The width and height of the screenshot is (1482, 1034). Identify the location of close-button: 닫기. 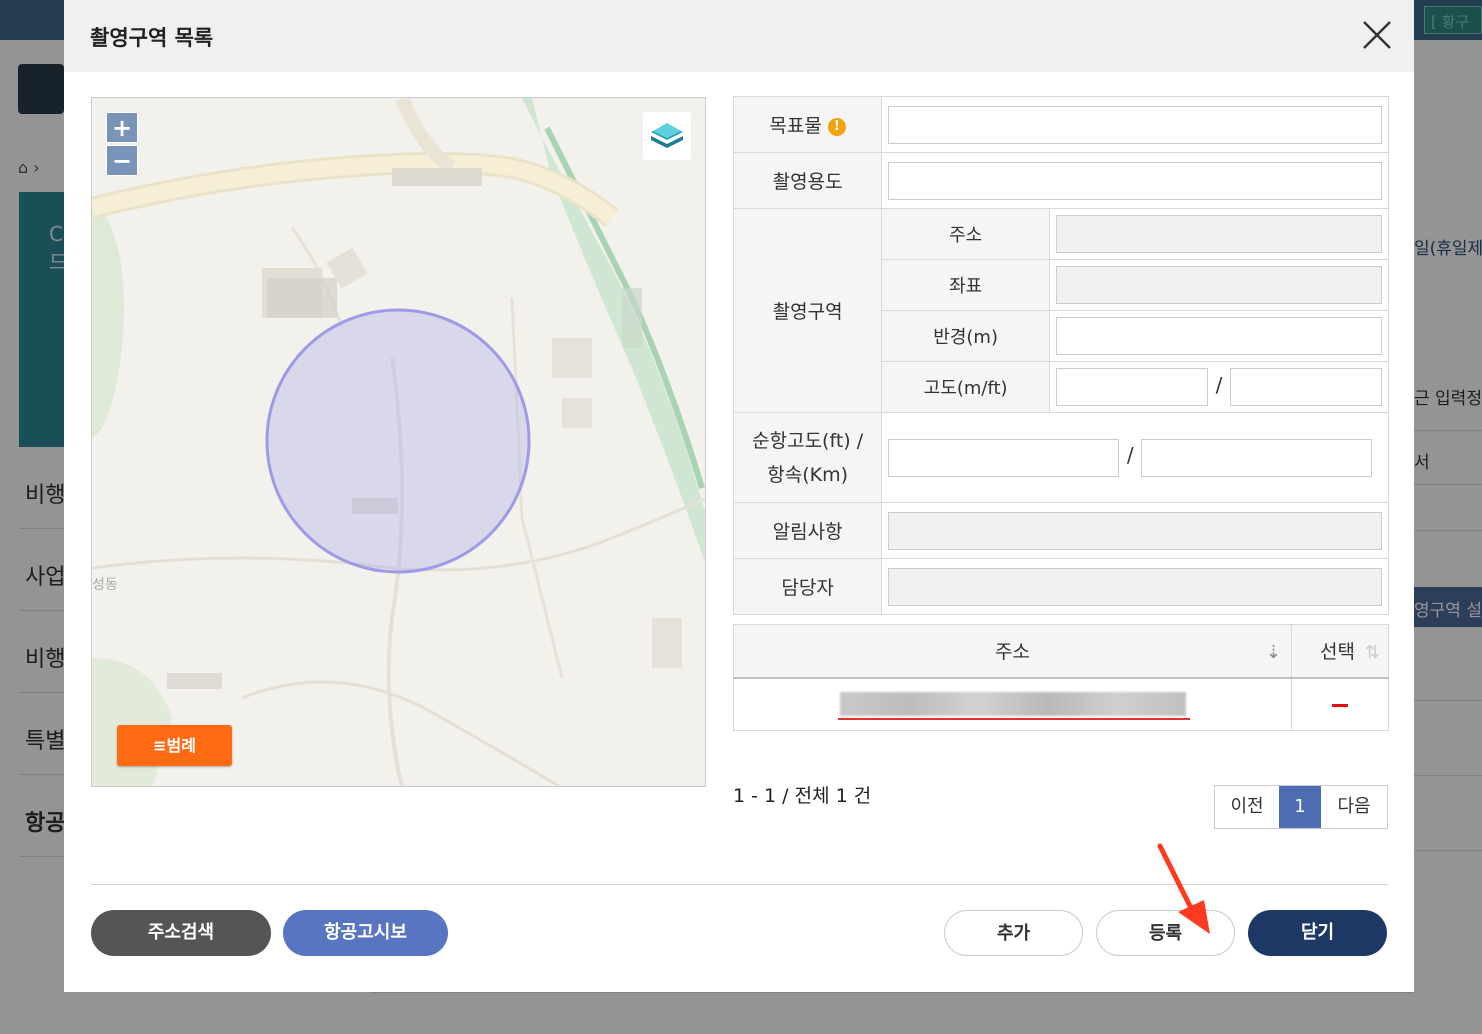
(1317, 933).